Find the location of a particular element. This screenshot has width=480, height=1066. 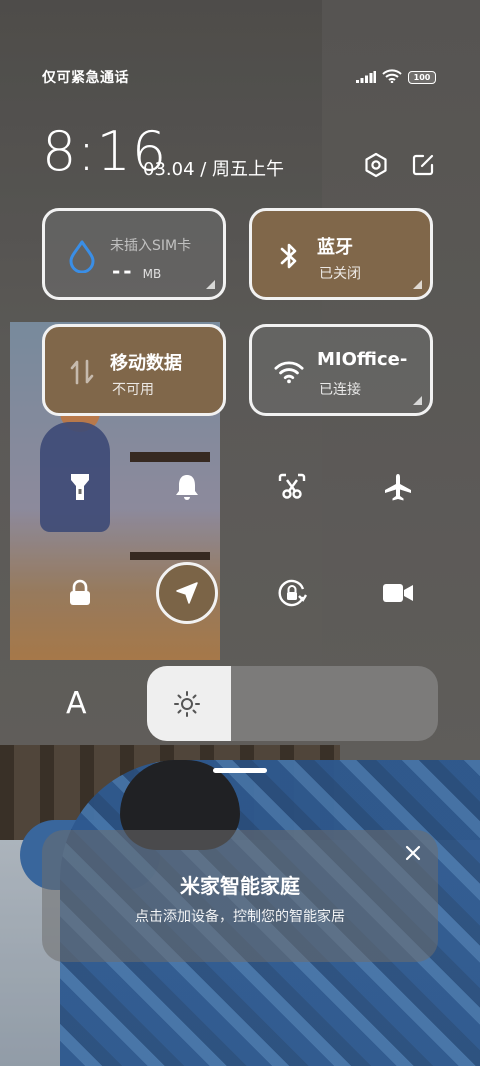

location-toggle is located at coordinates (187, 593).